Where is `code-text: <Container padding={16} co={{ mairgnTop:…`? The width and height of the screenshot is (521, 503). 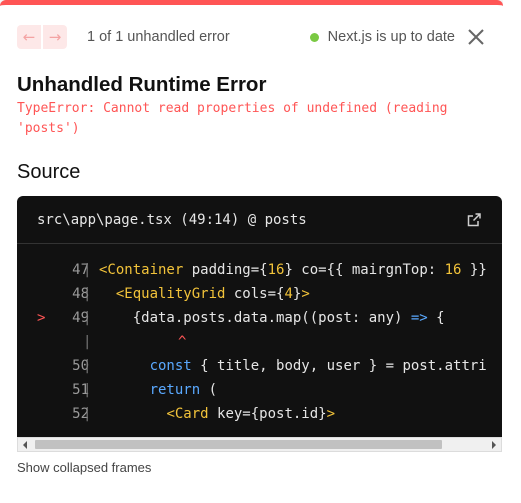
code-text: <Container padding={16} co={{ mairgnTop:… is located at coordinates (293, 270).